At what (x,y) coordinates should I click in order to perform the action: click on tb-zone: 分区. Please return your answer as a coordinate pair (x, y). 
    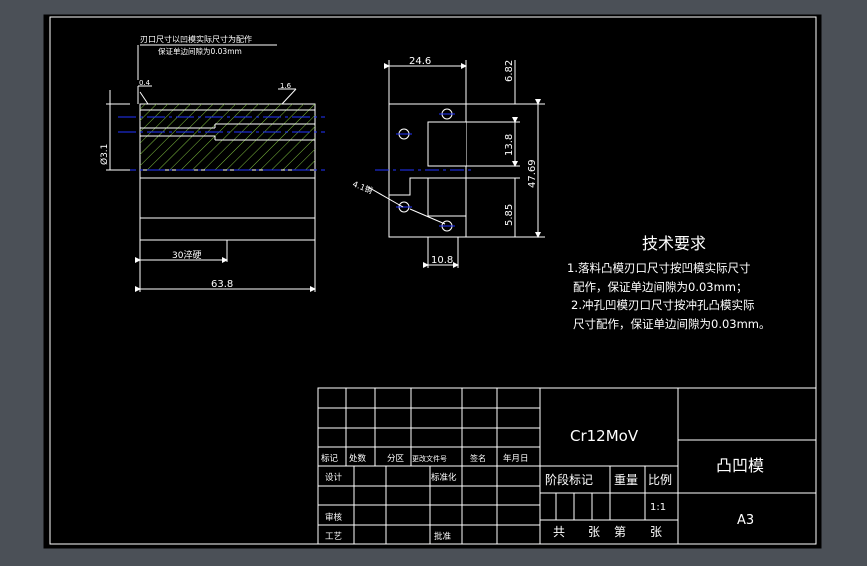
    Looking at the image, I should click on (396, 459).